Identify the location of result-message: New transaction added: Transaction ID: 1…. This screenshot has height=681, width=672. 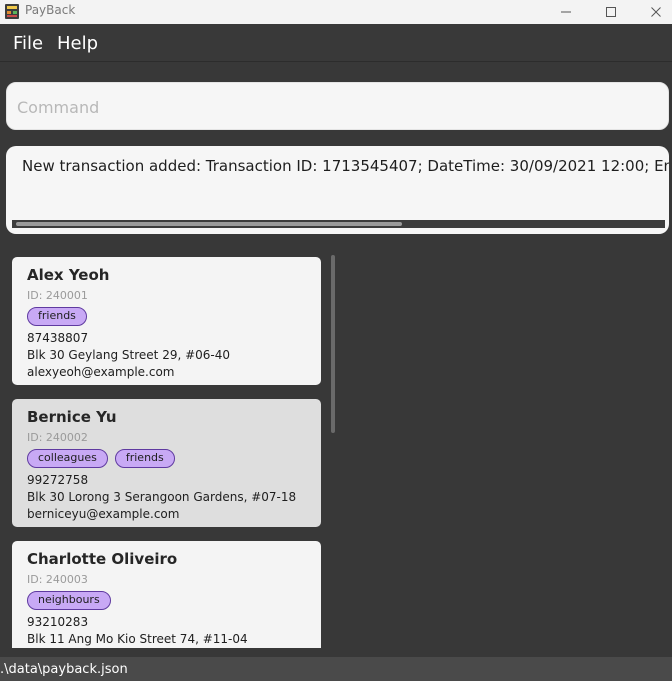
(345, 166).